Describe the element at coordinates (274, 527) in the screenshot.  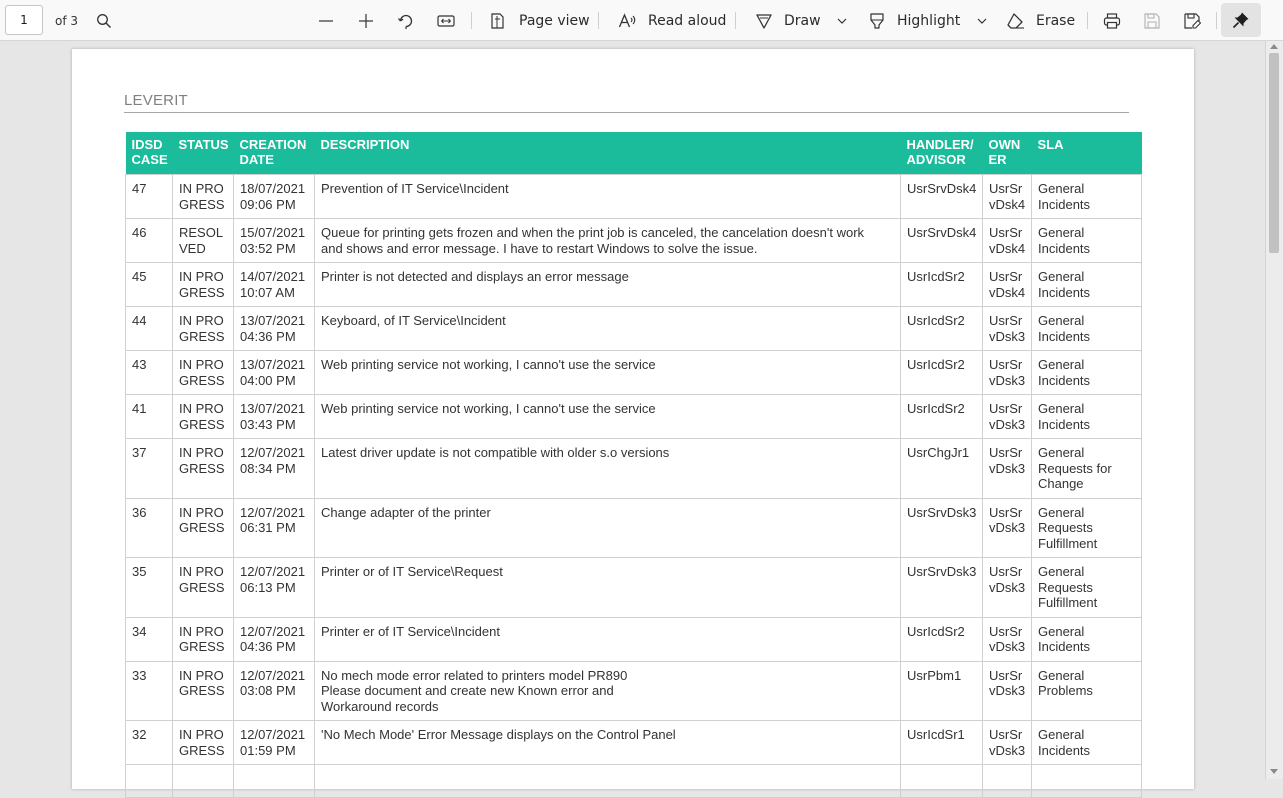
I see `cell-creation-date: 12/07/2021 06:31 PM` at that location.